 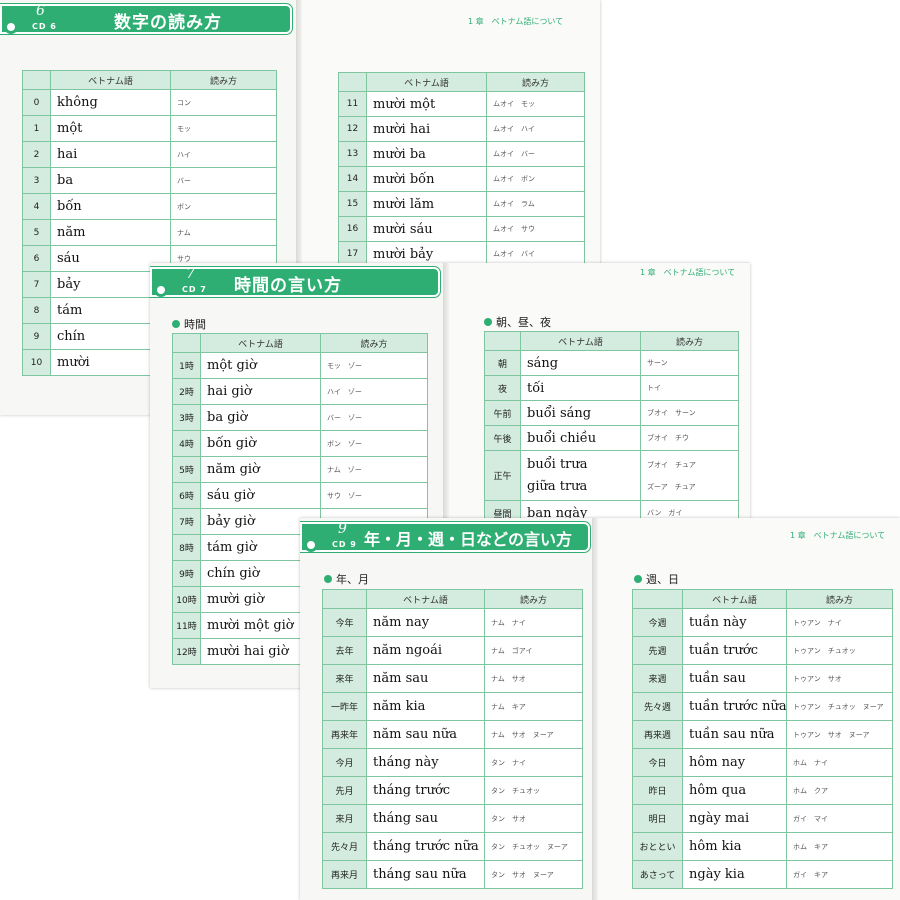 I want to click on table-row: 2 hai ハイ, so click(x=149, y=154).